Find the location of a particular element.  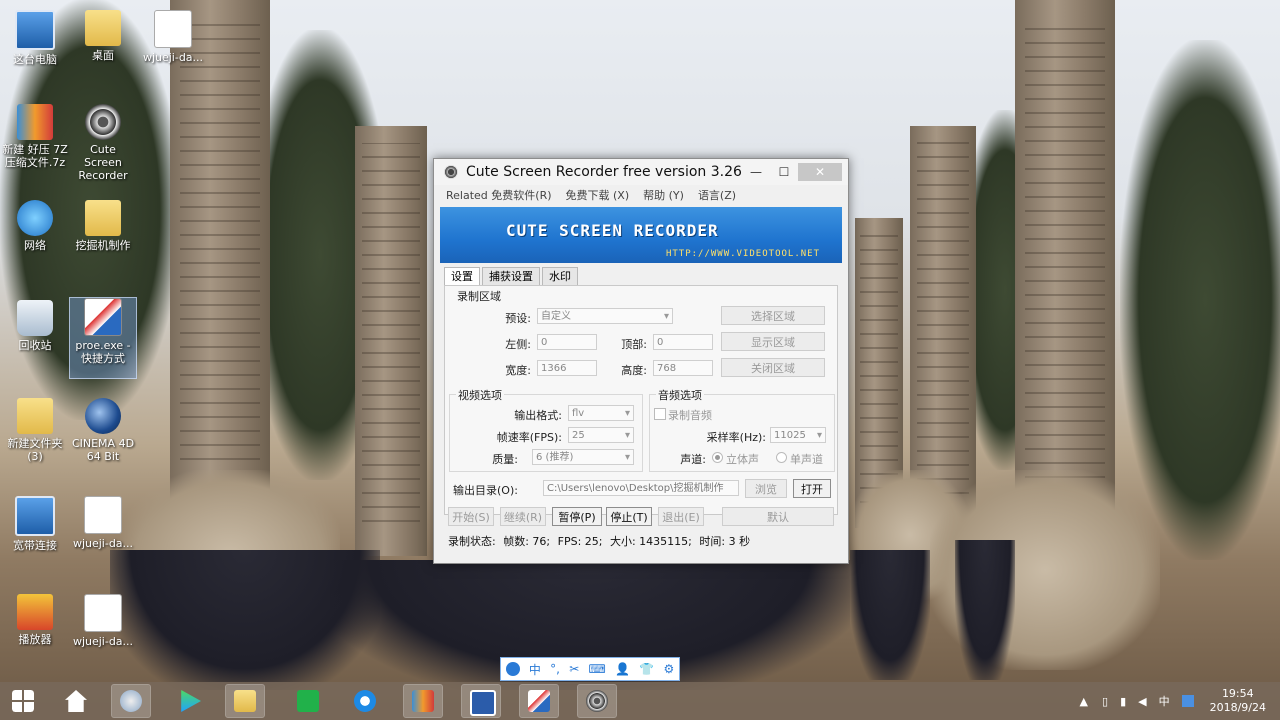

close-button: ✕ is located at coordinates (820, 172).